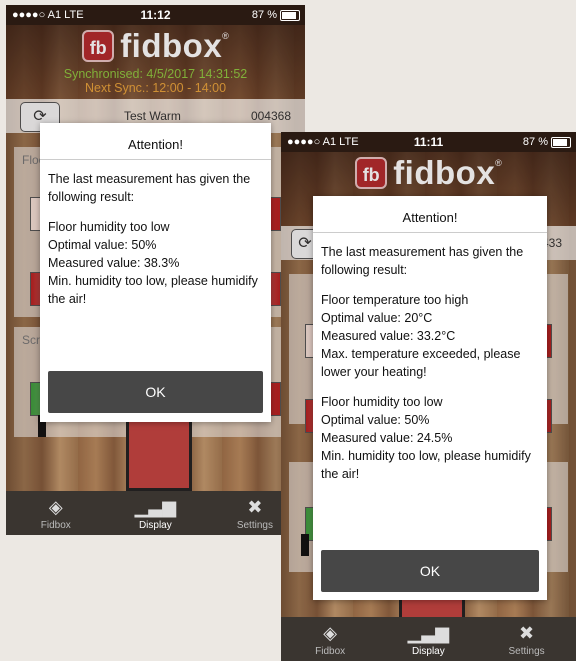 The width and height of the screenshot is (576, 661). Describe the element at coordinates (377, 318) in the screenshot. I see `optimal-value: Optimal value: 20°C` at that location.